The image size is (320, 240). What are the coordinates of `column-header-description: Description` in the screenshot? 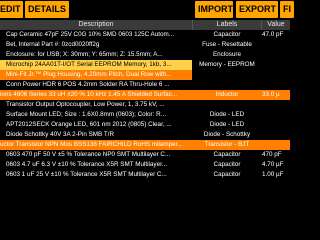 It's located at (96, 25).